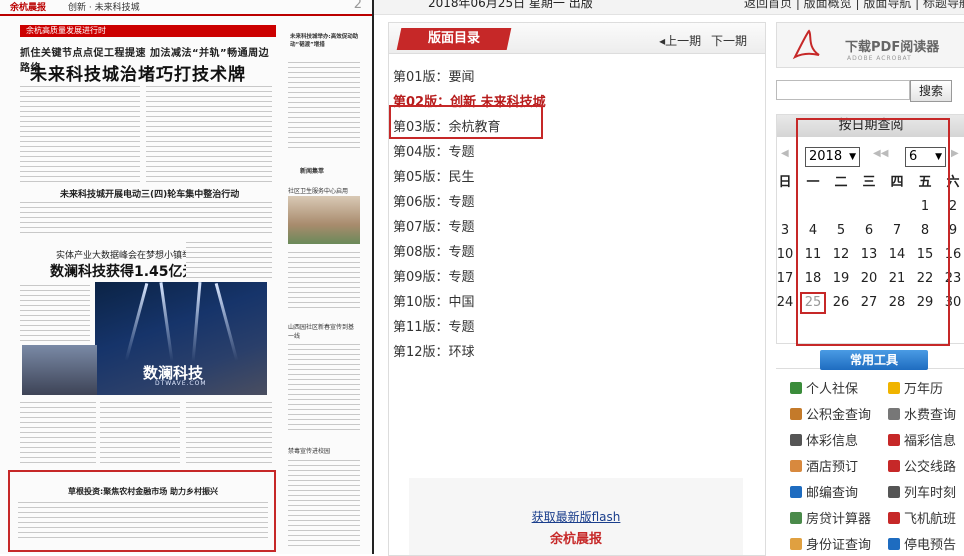  I want to click on page-list-item: 第06版：专题, so click(573, 205).